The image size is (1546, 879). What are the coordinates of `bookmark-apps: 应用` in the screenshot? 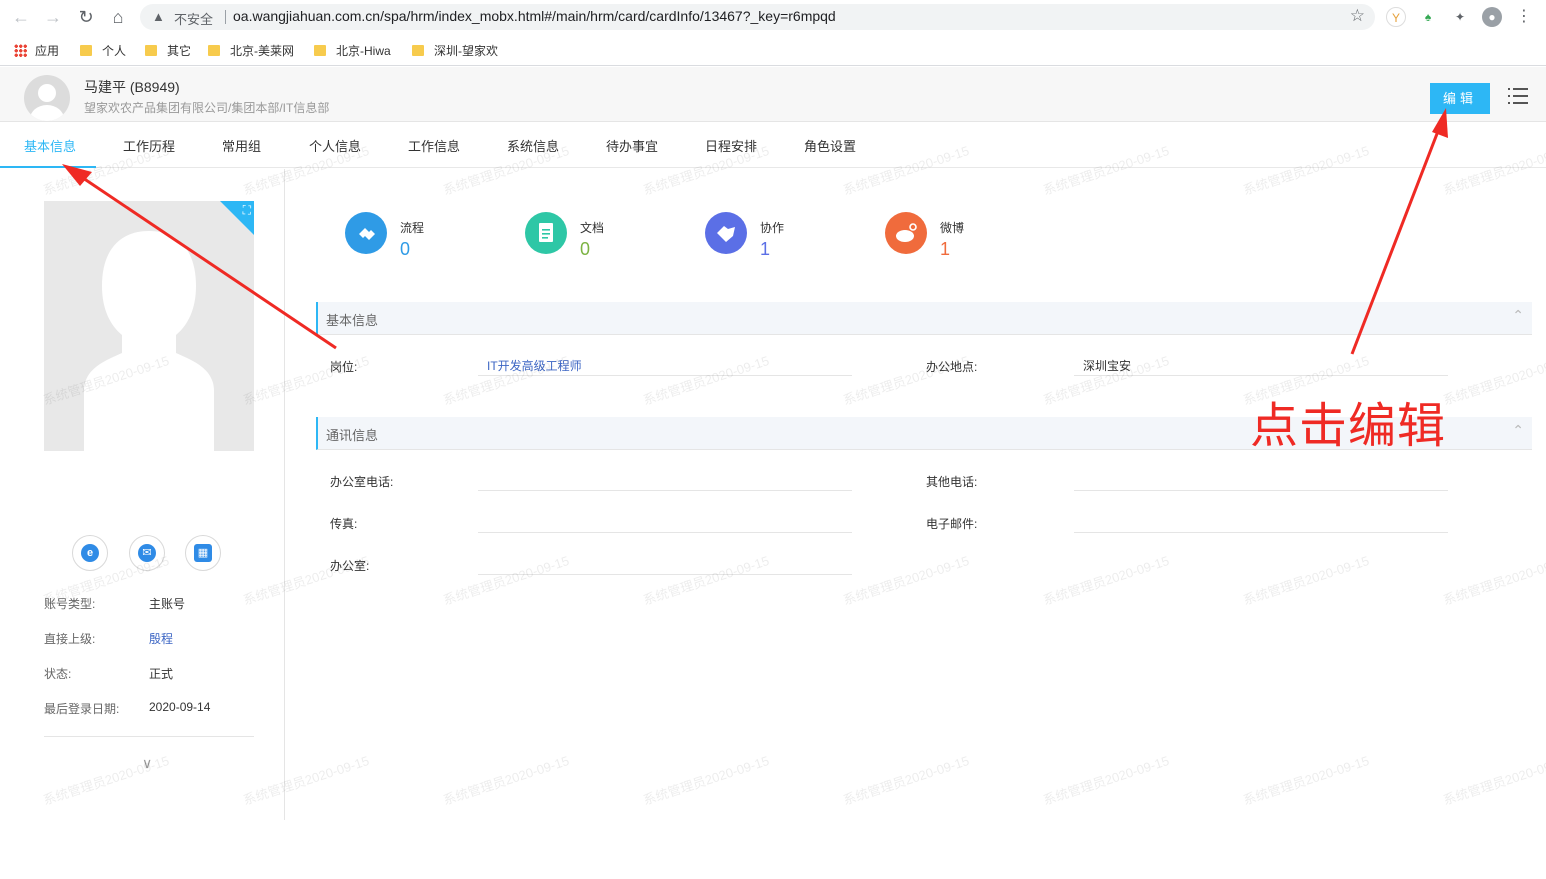 It's located at (36, 50).